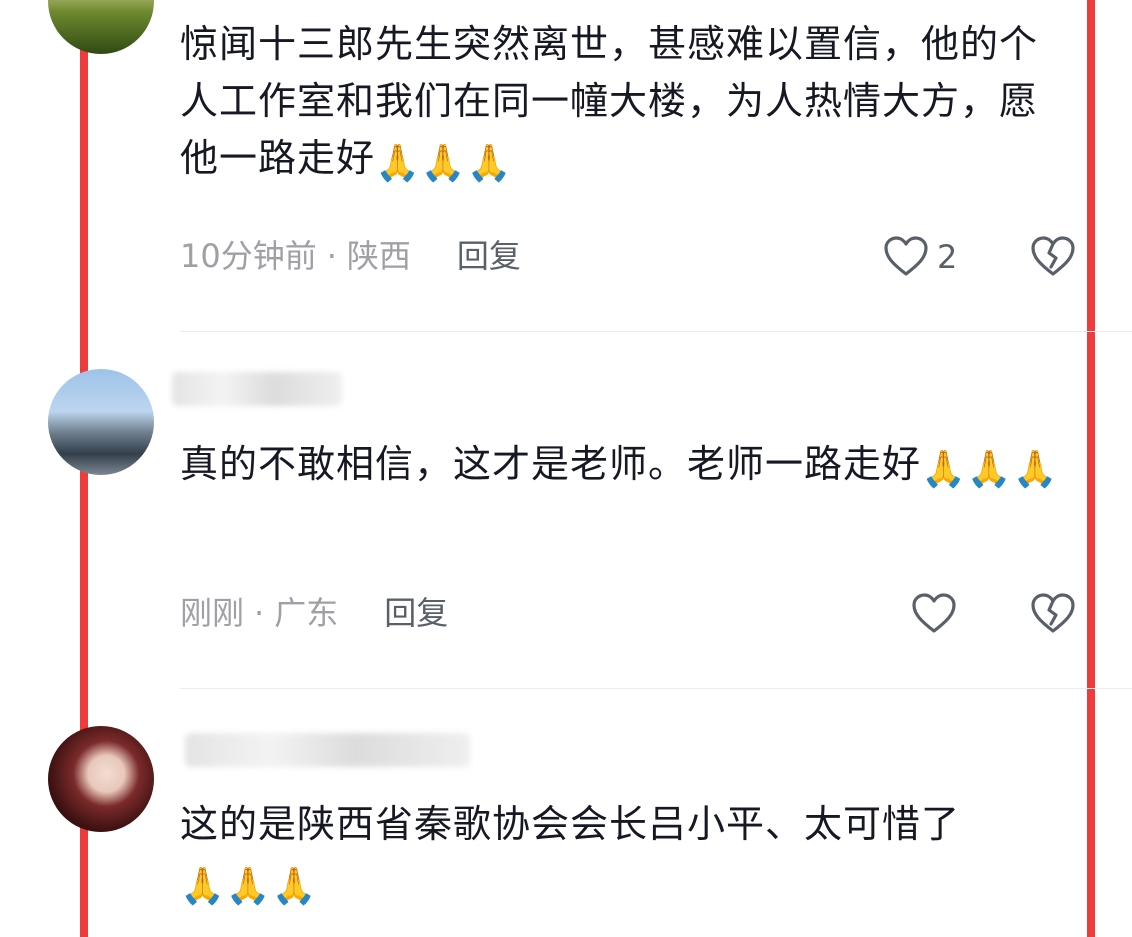 The height and width of the screenshot is (937, 1132). What do you see at coordinates (1091, 468) in the screenshot?
I see `highlight-border-right` at bounding box center [1091, 468].